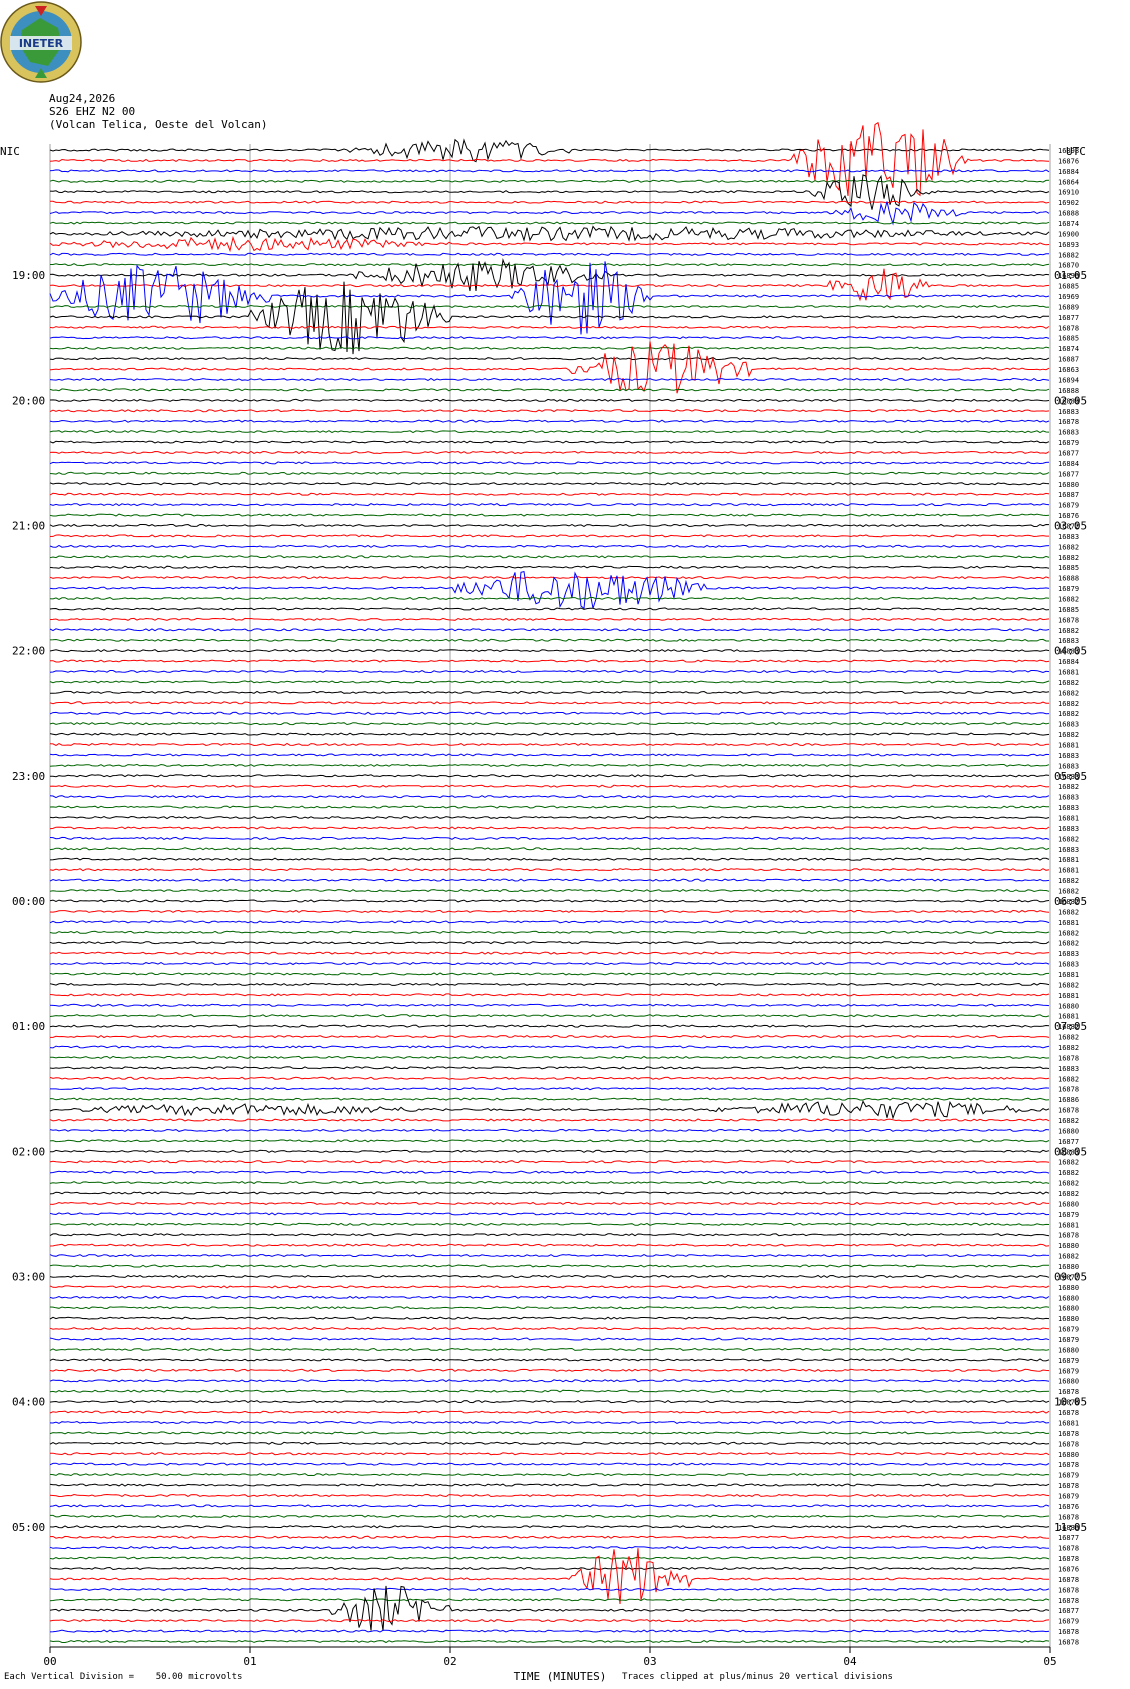 Image resolution: width=1130 pixels, height=1689 pixels. Describe the element at coordinates (28, 651) in the screenshot. I see `hour-label-nic: 22:00` at that location.